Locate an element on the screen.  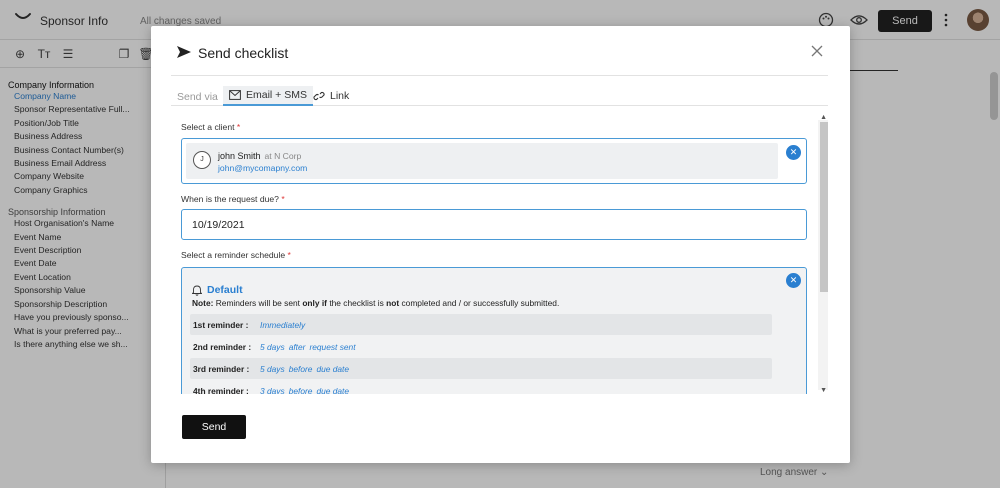
reminder-name: 3rd reminder : is located at coordinates (221, 369).